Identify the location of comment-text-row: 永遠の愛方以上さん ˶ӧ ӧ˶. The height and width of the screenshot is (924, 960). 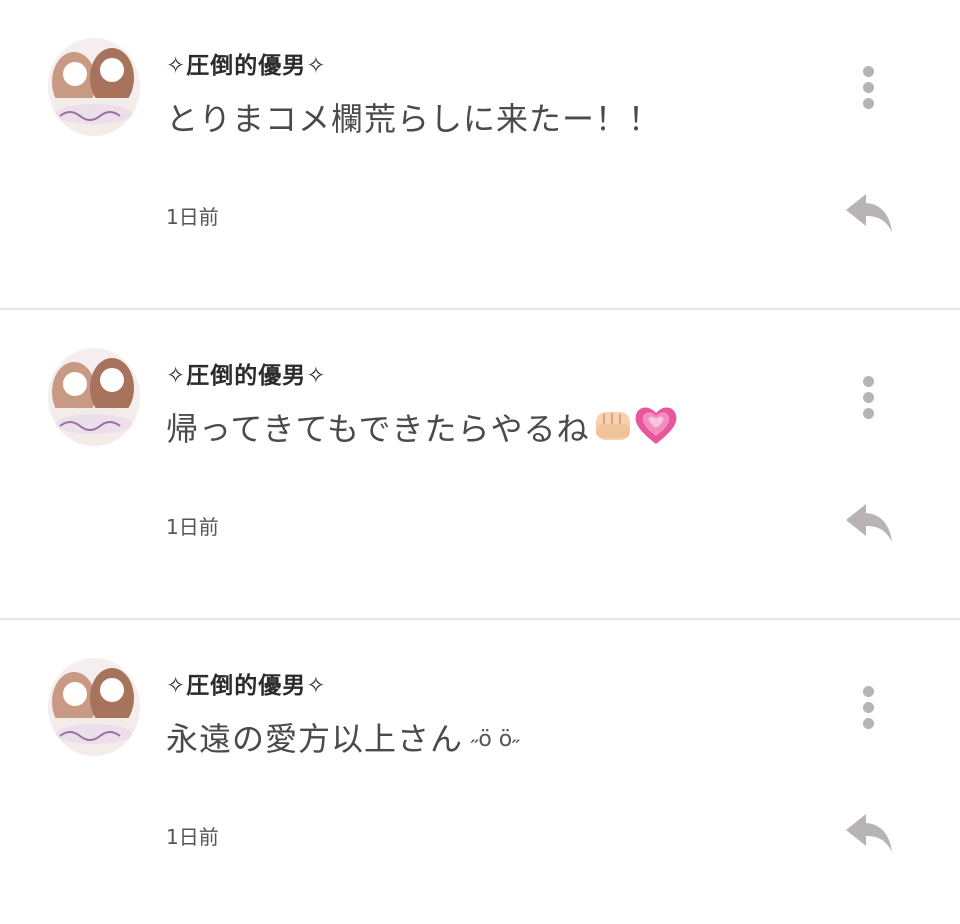
(343, 737).